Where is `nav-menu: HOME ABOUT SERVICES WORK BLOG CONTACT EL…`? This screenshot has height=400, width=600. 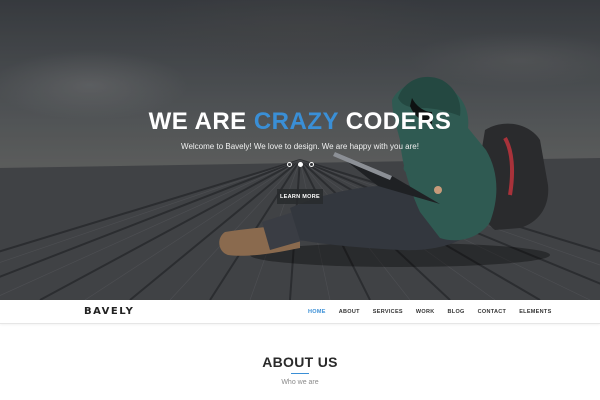
nav-menu: HOME ABOUT SERVICES WORK BLOG CONTACT EL… is located at coordinates (436, 312).